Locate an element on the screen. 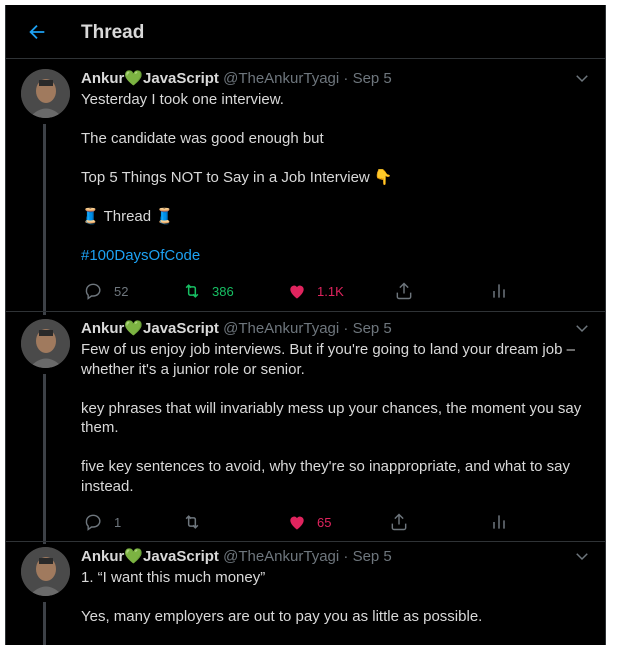 This screenshot has width=617, height=645. like-count: 65 is located at coordinates (324, 522).